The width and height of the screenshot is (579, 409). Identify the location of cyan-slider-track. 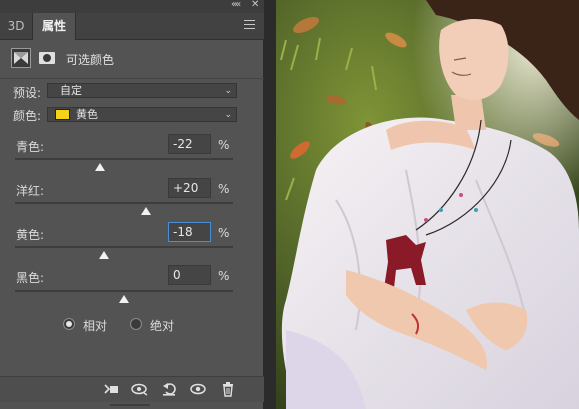
(124, 159).